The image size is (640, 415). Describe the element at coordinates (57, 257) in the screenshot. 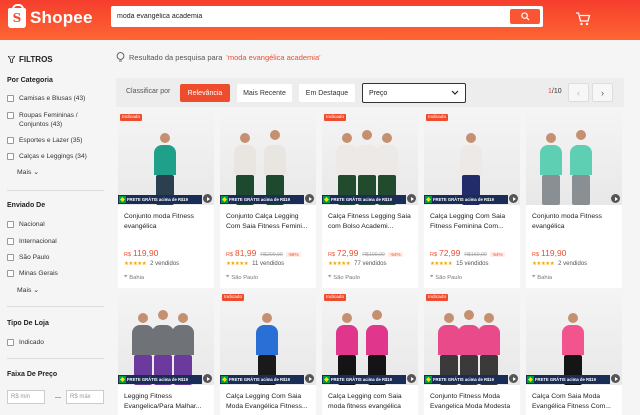

I see `location-checkbox: São Paulo` at that location.